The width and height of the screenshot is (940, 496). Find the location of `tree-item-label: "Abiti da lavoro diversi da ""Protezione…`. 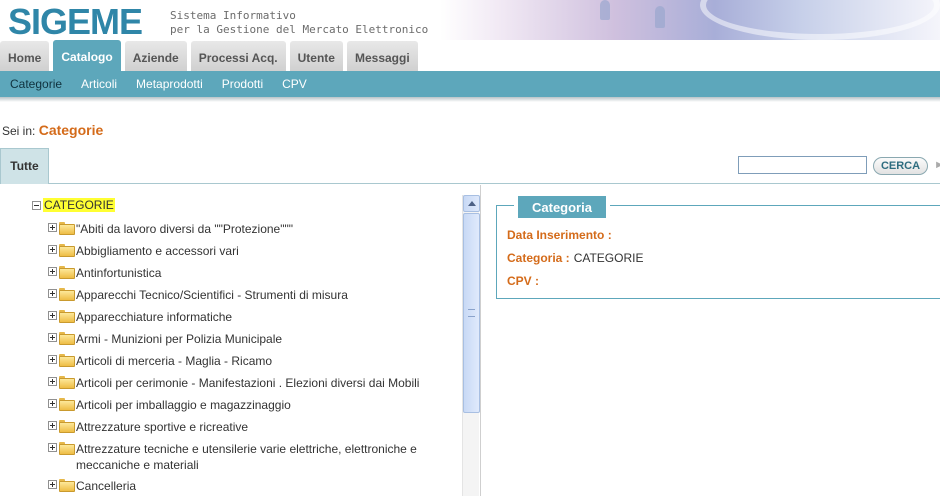

tree-item-label: "Abiti da lavoro diversi da ""Protezione… is located at coordinates (184, 229).